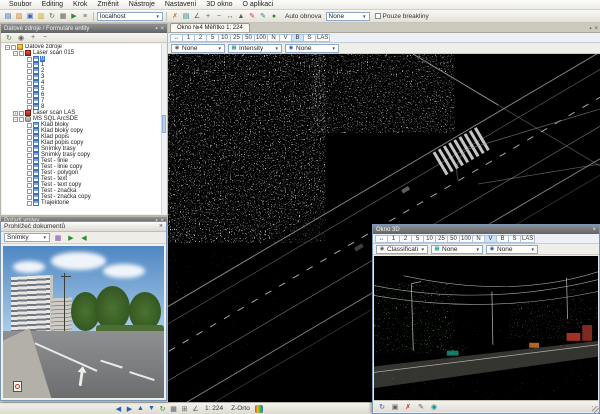 Image resolution: width=600 pixels, height=414 pixels. What do you see at coordinates (181, 5) in the screenshot?
I see `menu-item: Nastavení` at bounding box center [181, 5].